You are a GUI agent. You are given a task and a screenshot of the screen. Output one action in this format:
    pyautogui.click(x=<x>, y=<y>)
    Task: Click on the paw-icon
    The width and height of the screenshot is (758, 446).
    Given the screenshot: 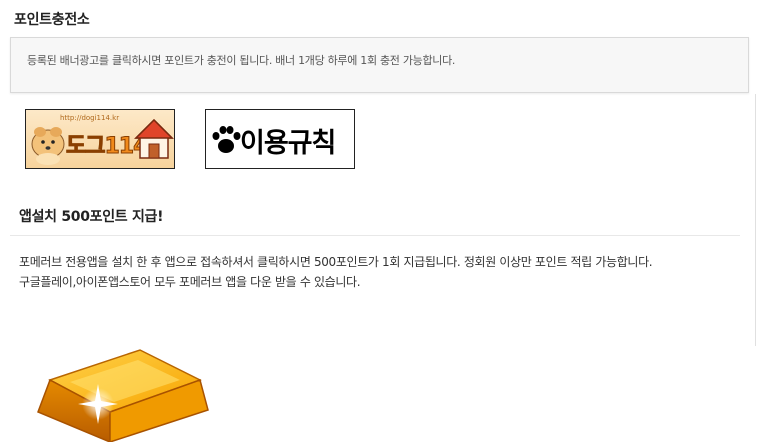 What is the action you would take?
    pyautogui.click(x=226, y=139)
    